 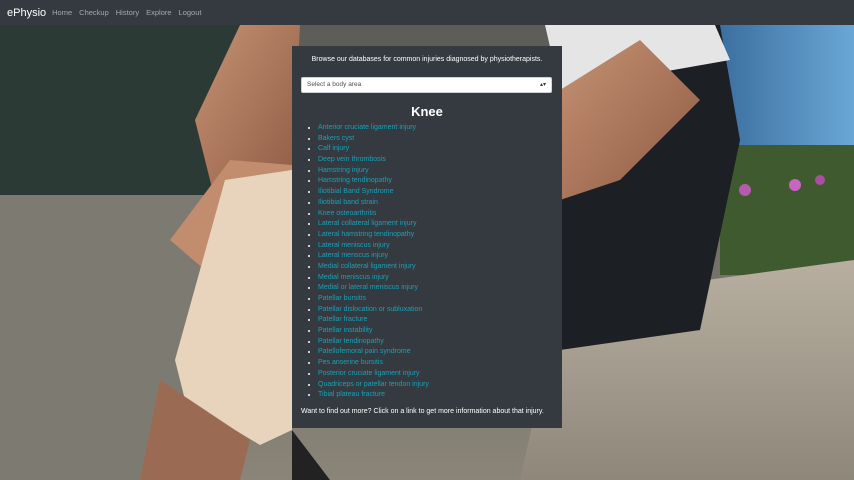 I want to click on list-item: Lateral meniscus injury, so click(x=373, y=246).